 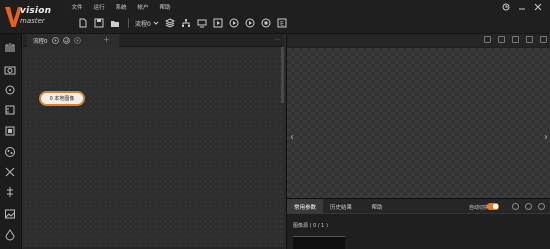 I want to click on open-folder-icon, so click(x=115, y=23).